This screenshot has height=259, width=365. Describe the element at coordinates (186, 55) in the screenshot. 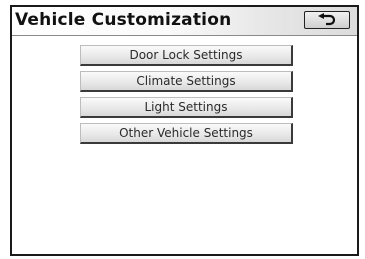

I see `door-lock-settings-button: Door Lock Settings` at that location.